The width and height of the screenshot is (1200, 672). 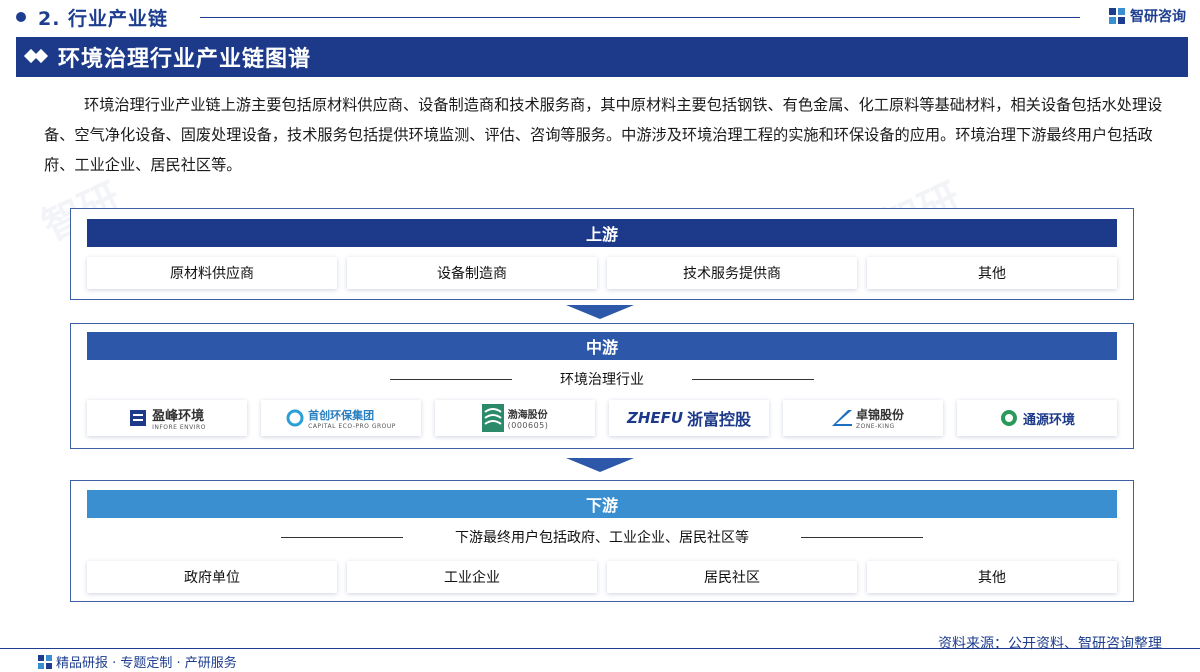 I want to click on company-logo-capital: 首创环保集团 CAPITAL ECO-PRO GROUP, so click(x=341, y=418).